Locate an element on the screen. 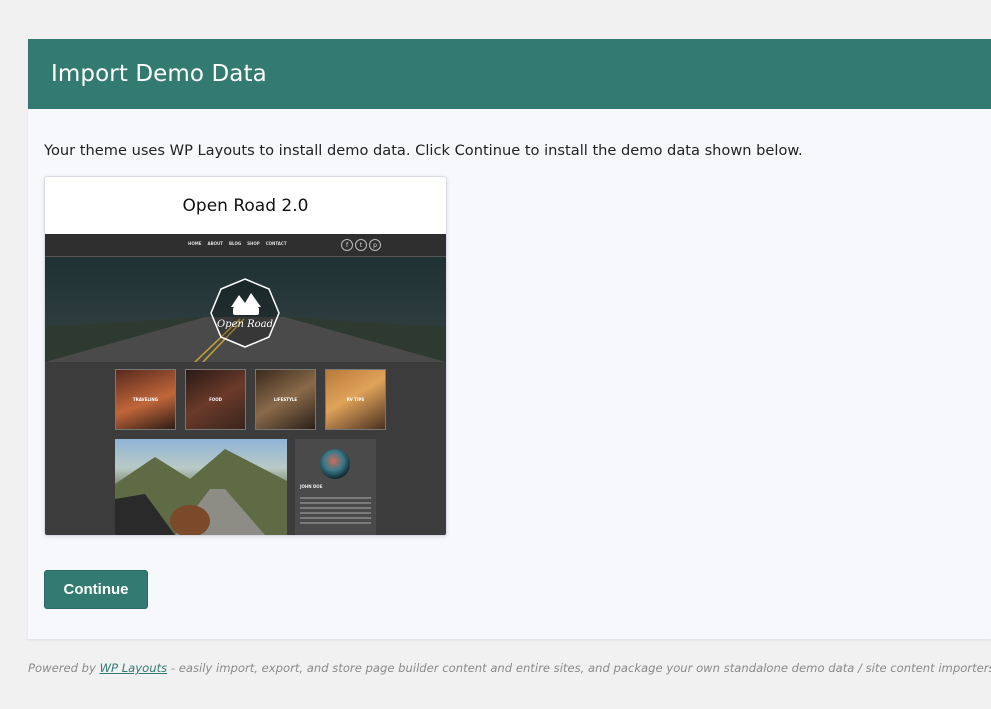  preview-nav-contact: CONTACT is located at coordinates (276, 243).